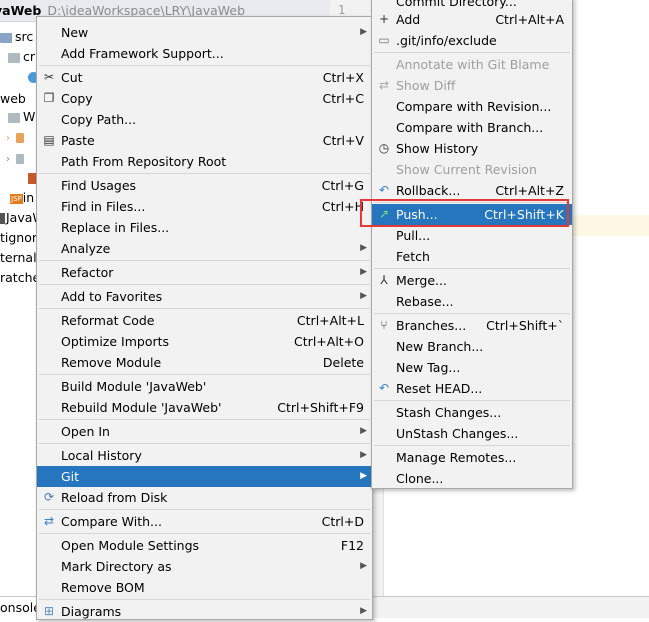  I want to click on tree-item-jsp: JSPin, so click(22, 198).